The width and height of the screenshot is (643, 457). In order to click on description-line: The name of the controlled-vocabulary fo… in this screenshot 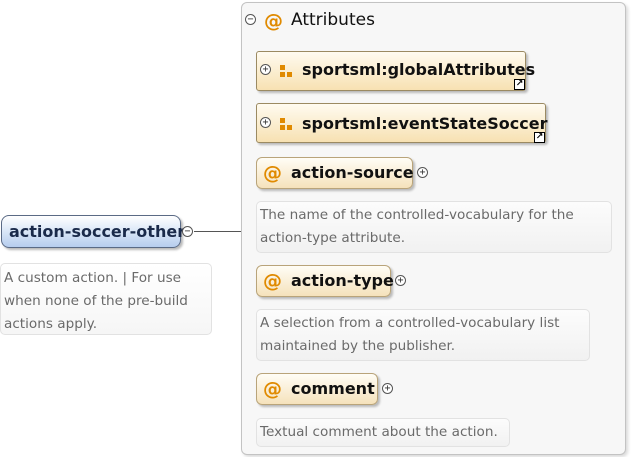, I will do `click(417, 215)`.